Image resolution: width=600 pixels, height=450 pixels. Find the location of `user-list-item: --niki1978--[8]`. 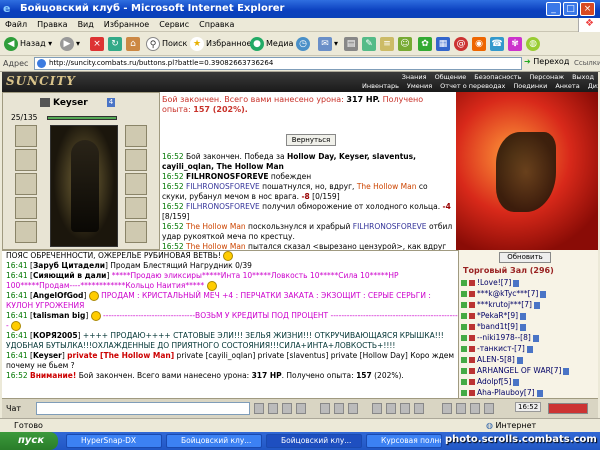

user-list-item: --niki1978--[8] is located at coordinates (529, 337).